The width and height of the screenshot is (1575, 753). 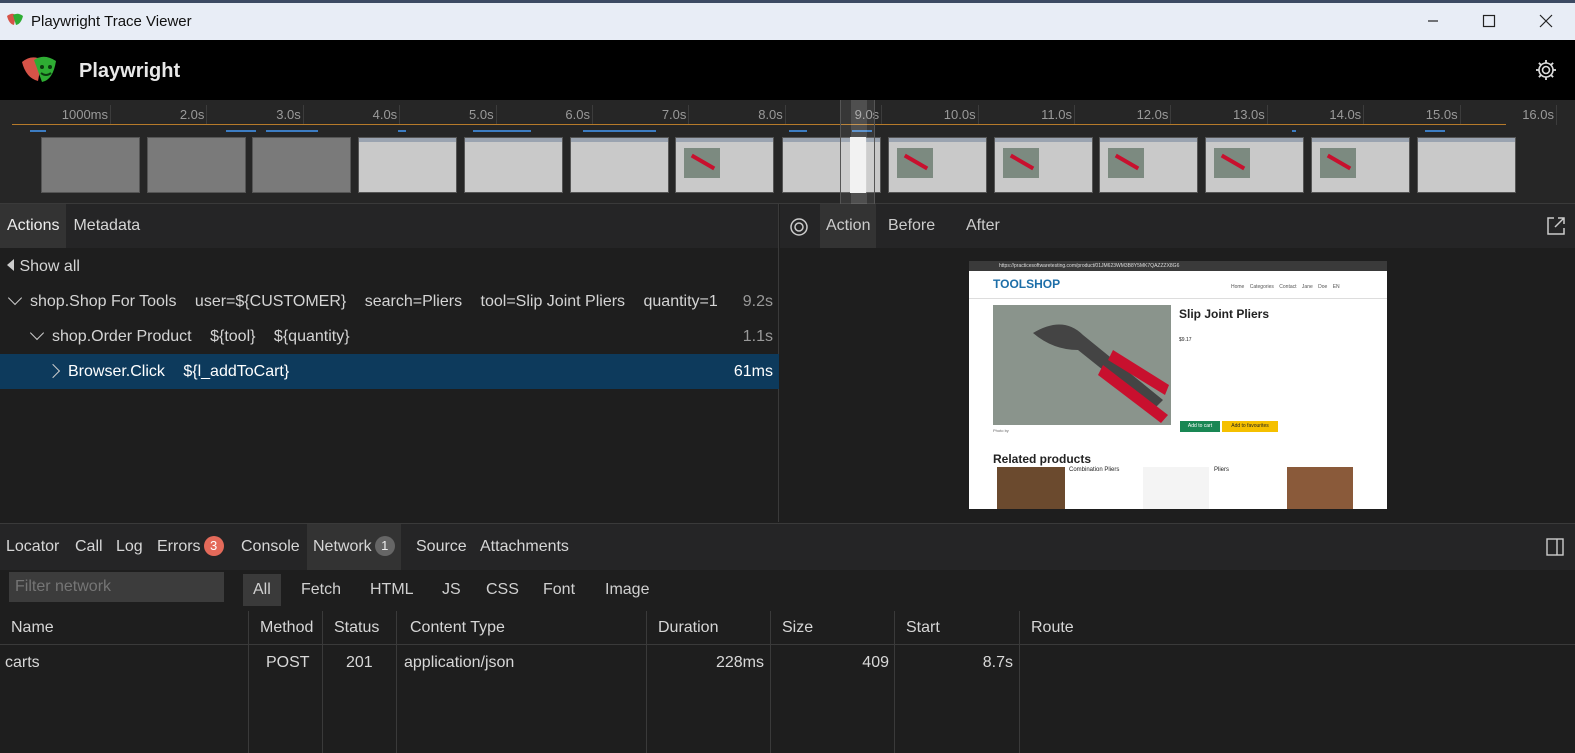 I want to click on pliers-image-icon, so click(x=1101, y=373).